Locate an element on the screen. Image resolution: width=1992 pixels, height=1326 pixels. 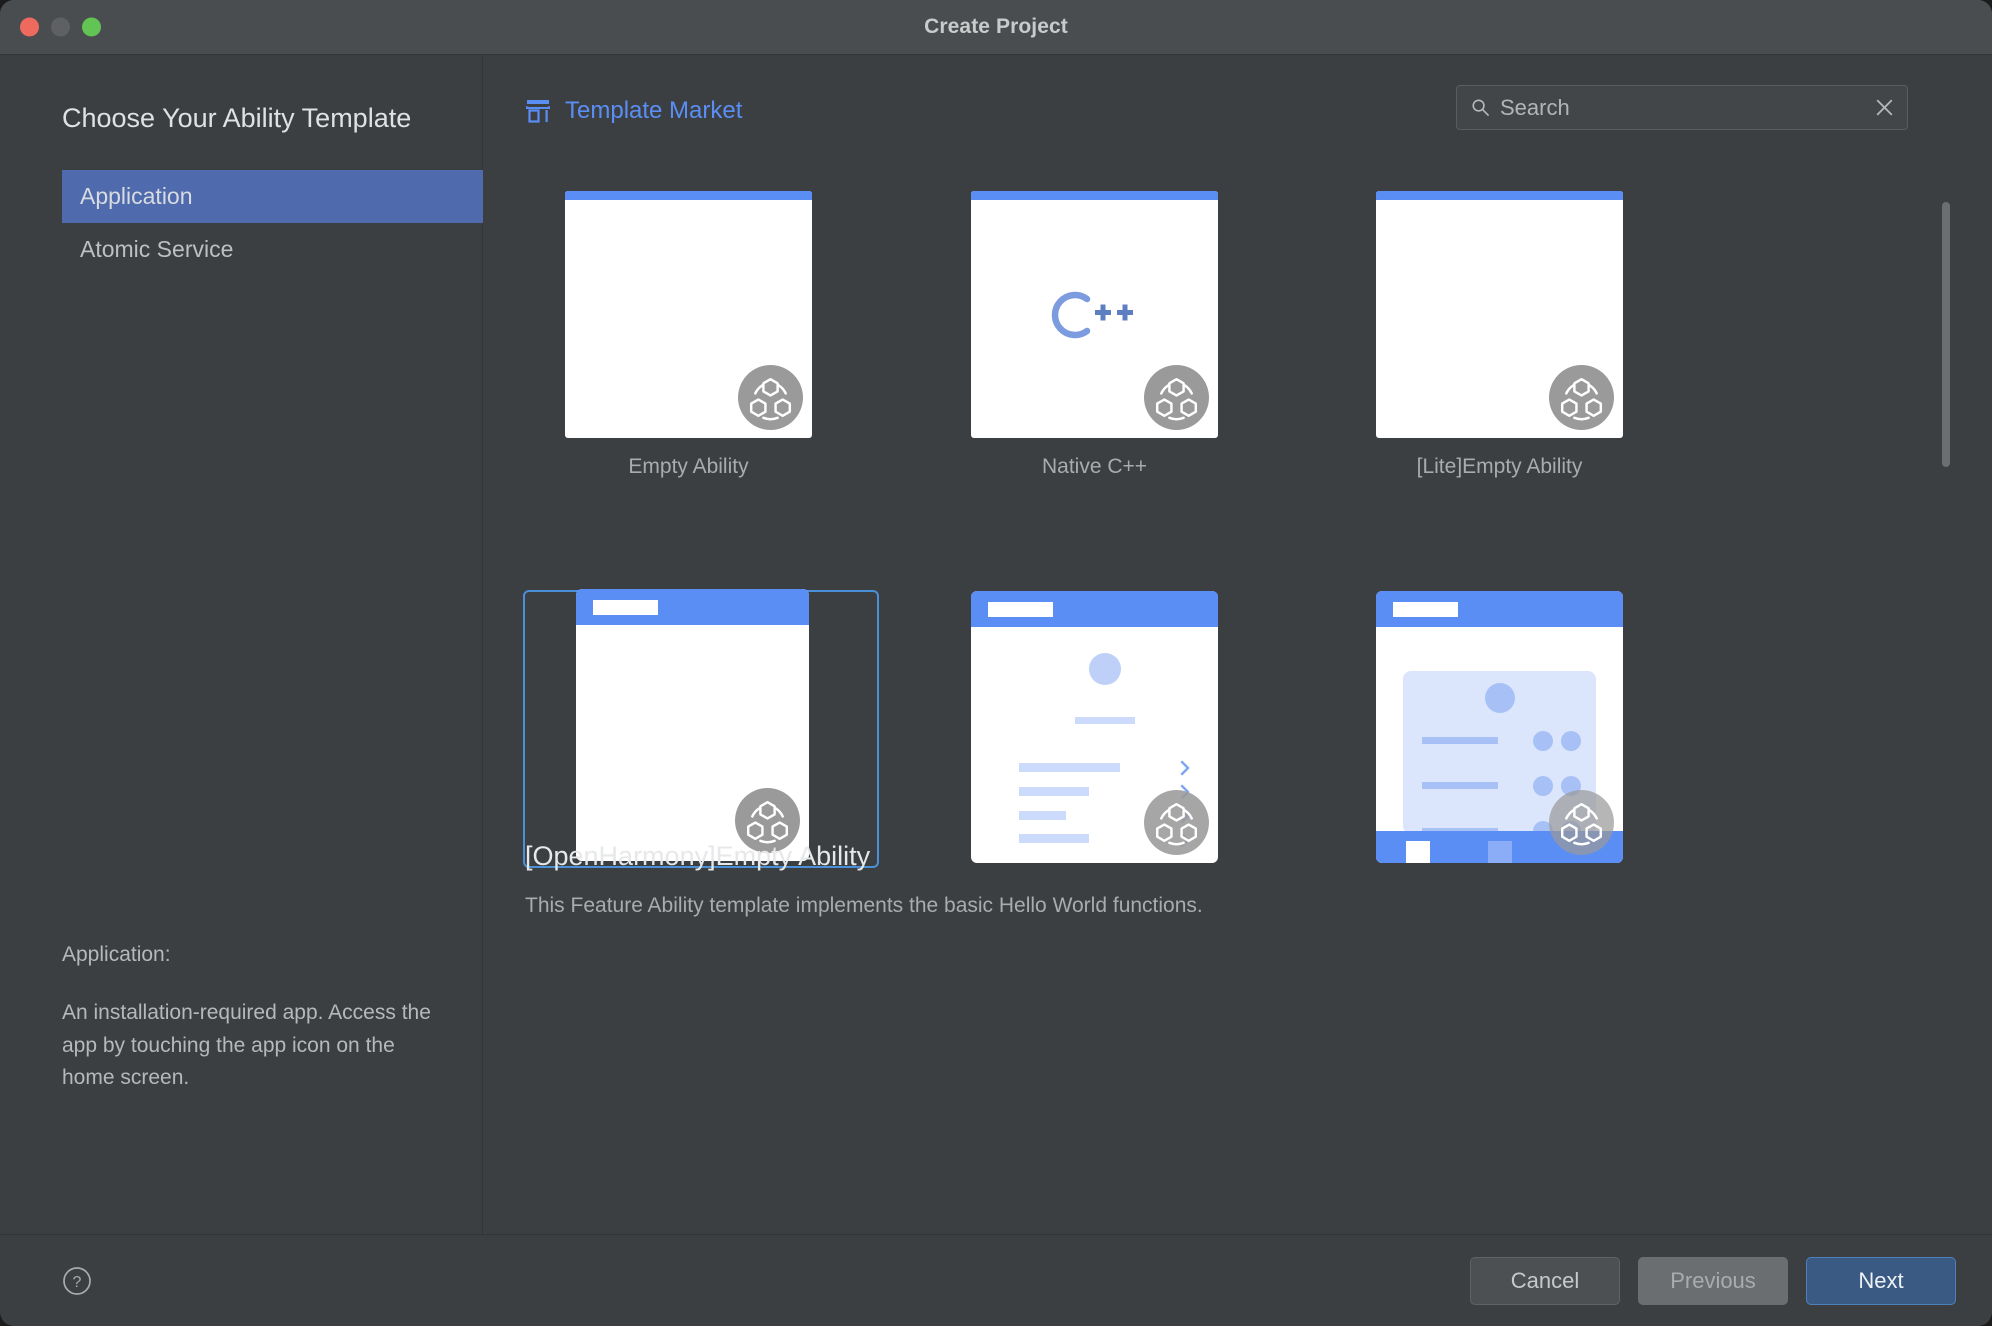
window-controls is located at coordinates (60, 27).